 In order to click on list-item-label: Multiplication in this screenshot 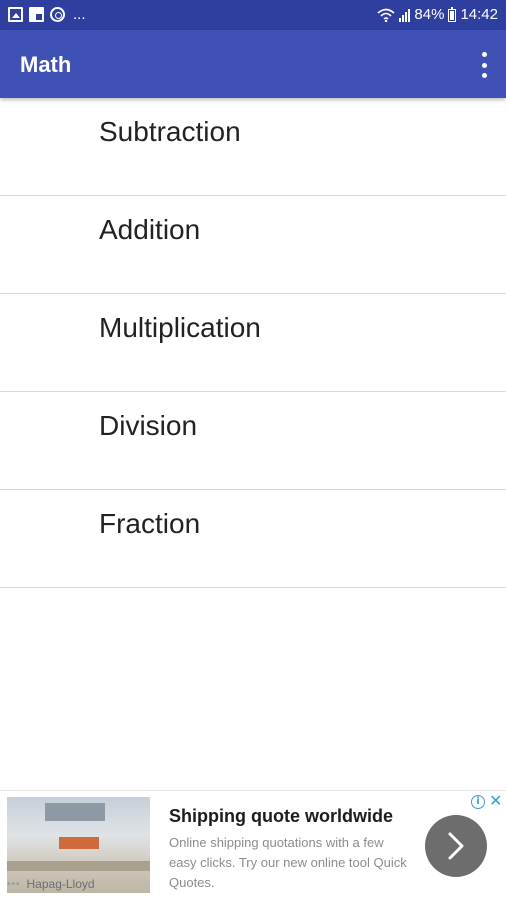, I will do `click(180, 327)`.